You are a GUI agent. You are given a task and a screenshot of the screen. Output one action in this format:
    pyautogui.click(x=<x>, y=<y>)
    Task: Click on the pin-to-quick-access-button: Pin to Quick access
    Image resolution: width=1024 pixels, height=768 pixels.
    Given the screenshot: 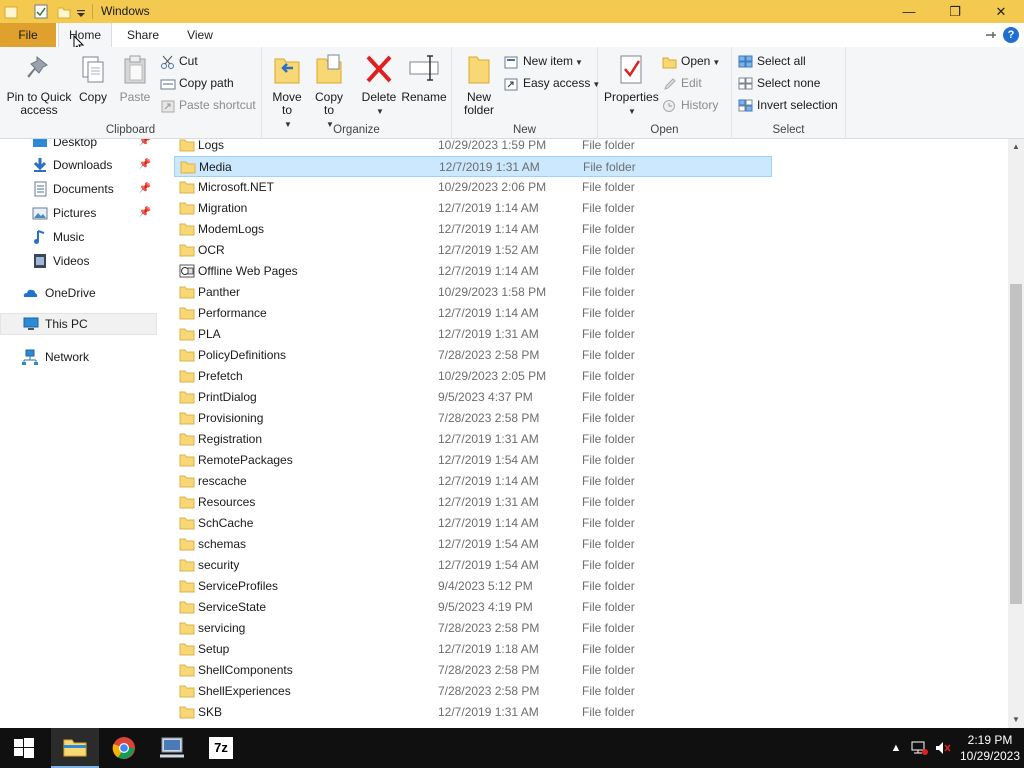 What is the action you would take?
    pyautogui.click(x=39, y=84)
    